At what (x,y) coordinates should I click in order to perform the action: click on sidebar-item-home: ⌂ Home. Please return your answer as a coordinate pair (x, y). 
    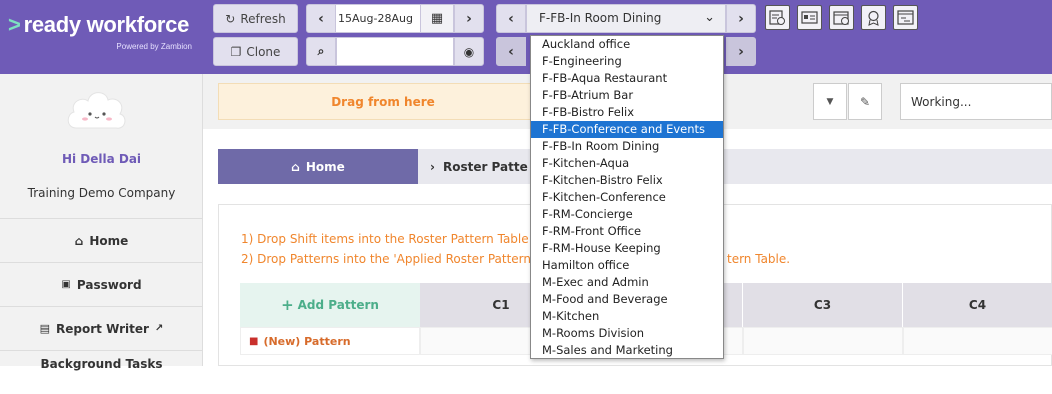
    Looking at the image, I should click on (101, 240).